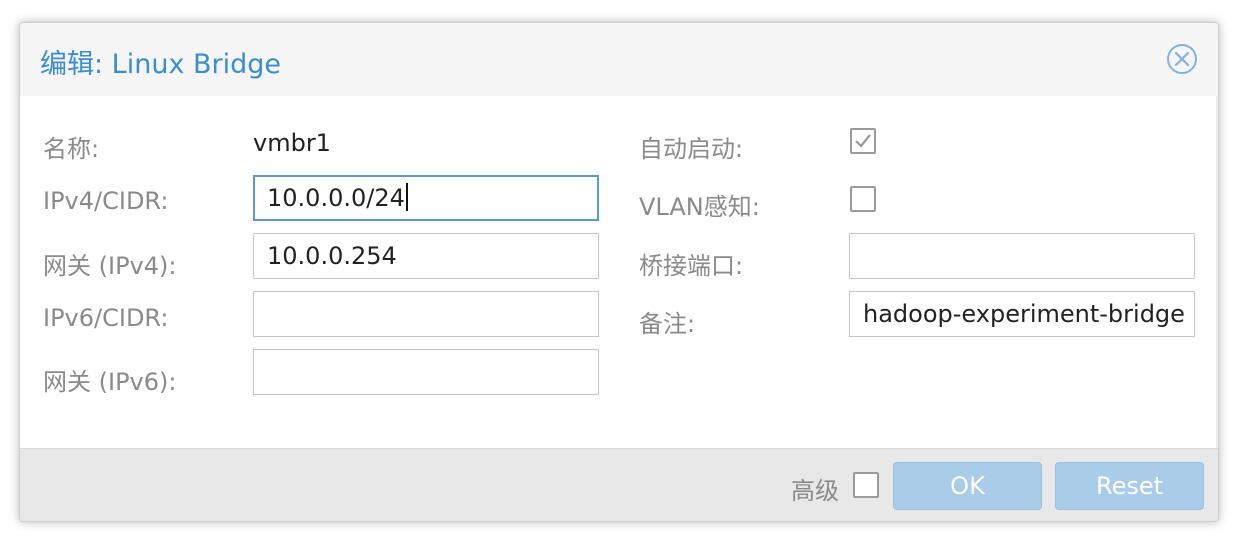 The width and height of the screenshot is (1238, 550). What do you see at coordinates (336, 198) in the screenshot?
I see `ipv4-cidr-value: 10.0.0.0/24` at bounding box center [336, 198].